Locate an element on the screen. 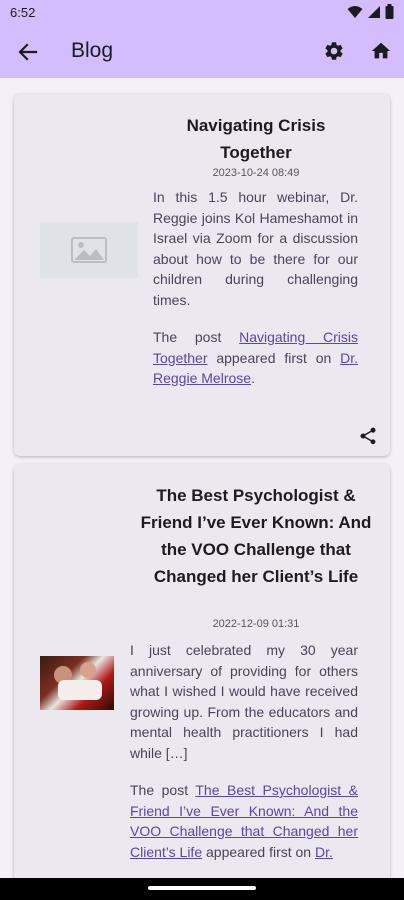 The height and width of the screenshot is (900, 404). status-bar: 6:52 is located at coordinates (202, 13).